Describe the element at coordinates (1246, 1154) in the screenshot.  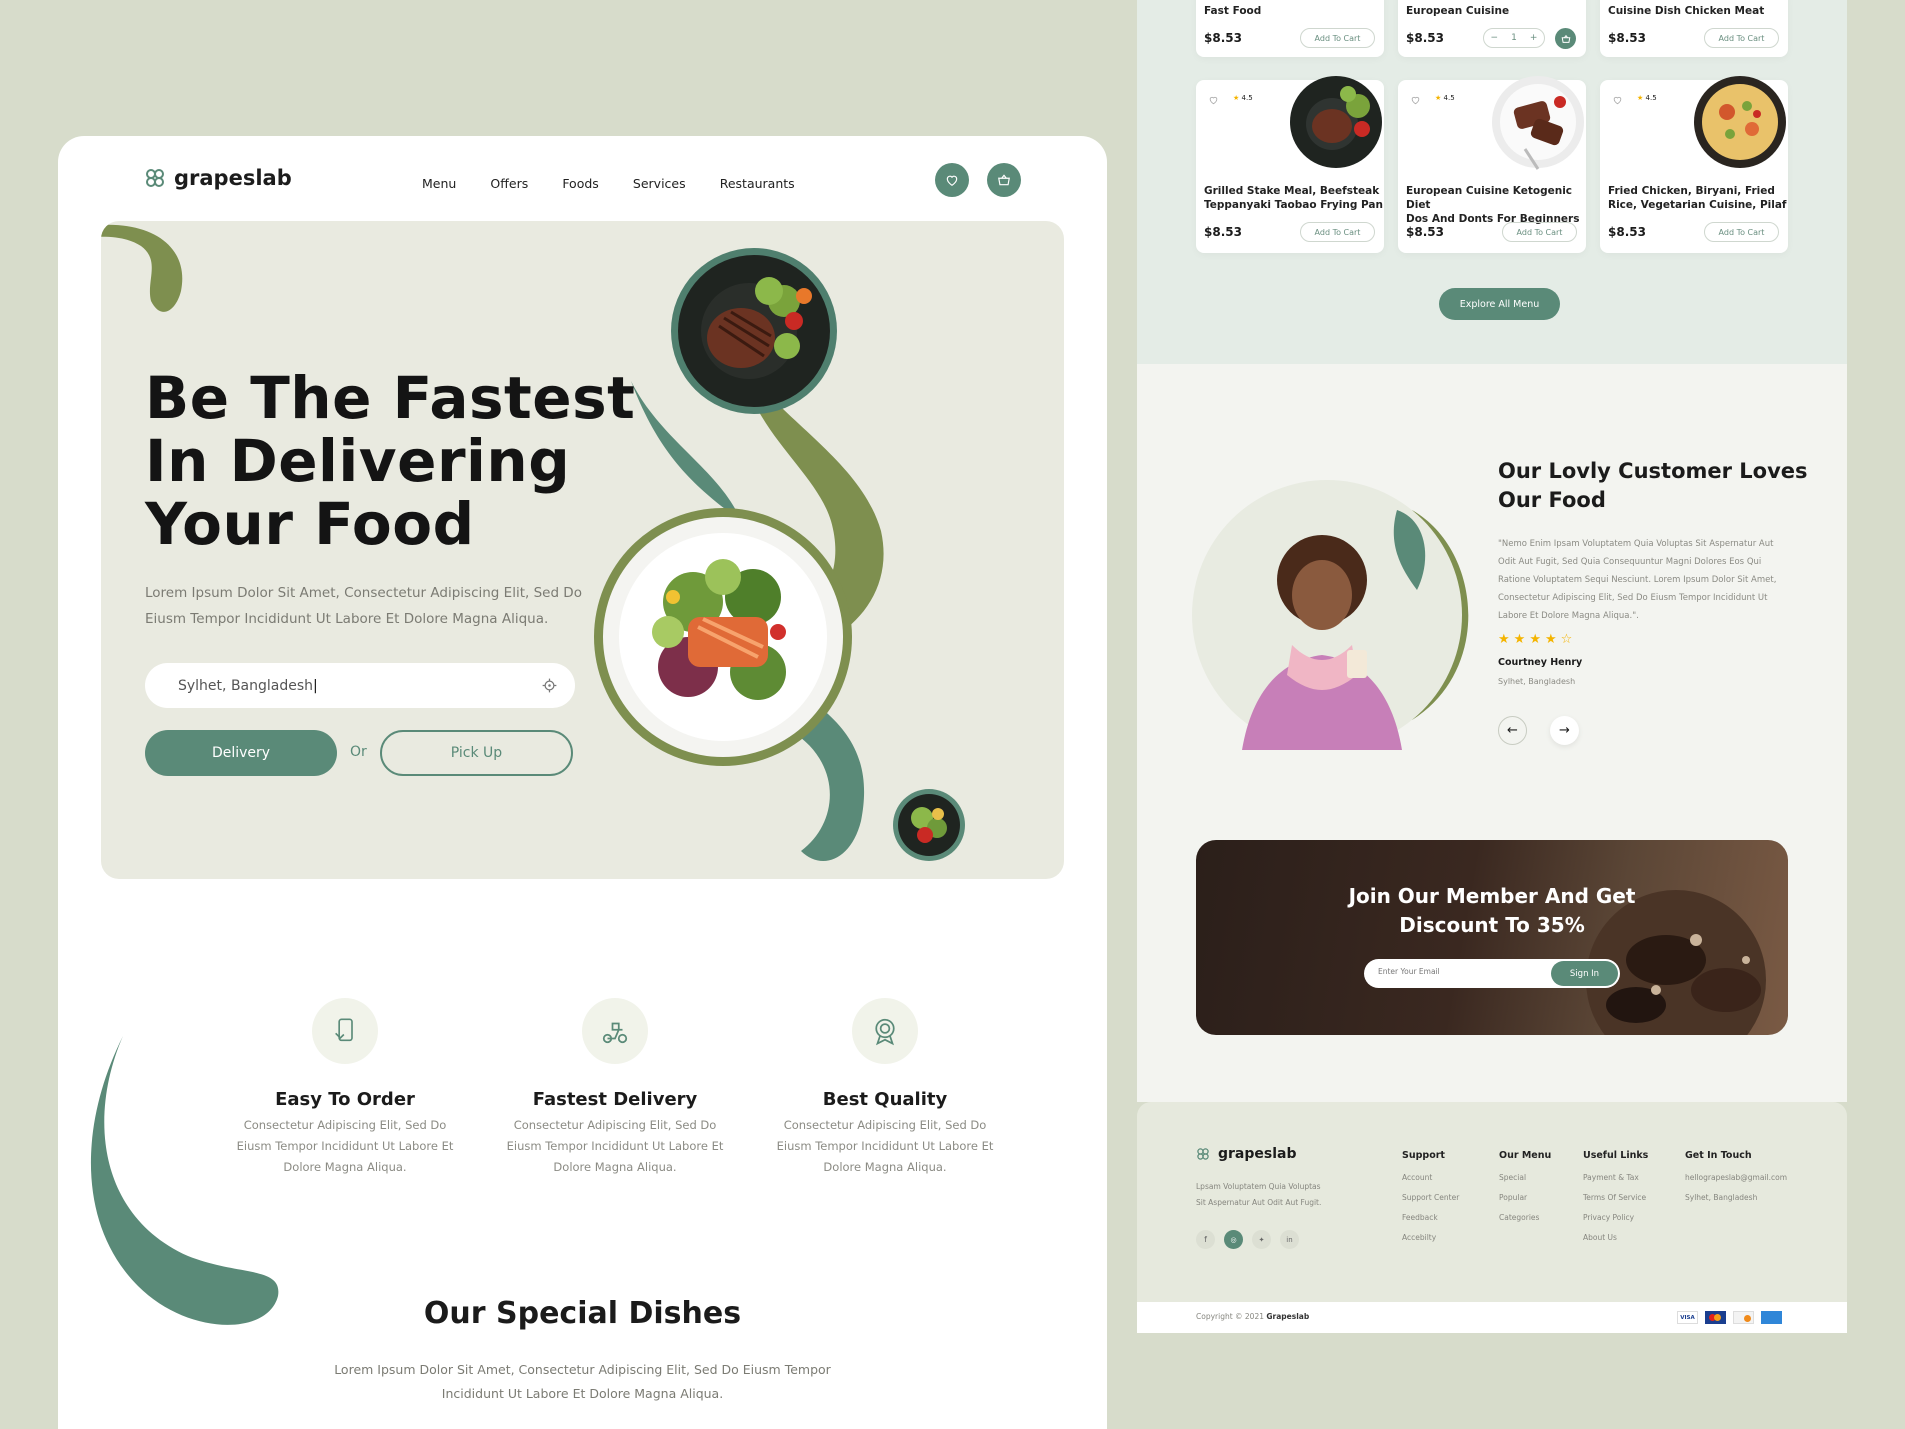
I see `footer-logo: grapeslab` at that location.